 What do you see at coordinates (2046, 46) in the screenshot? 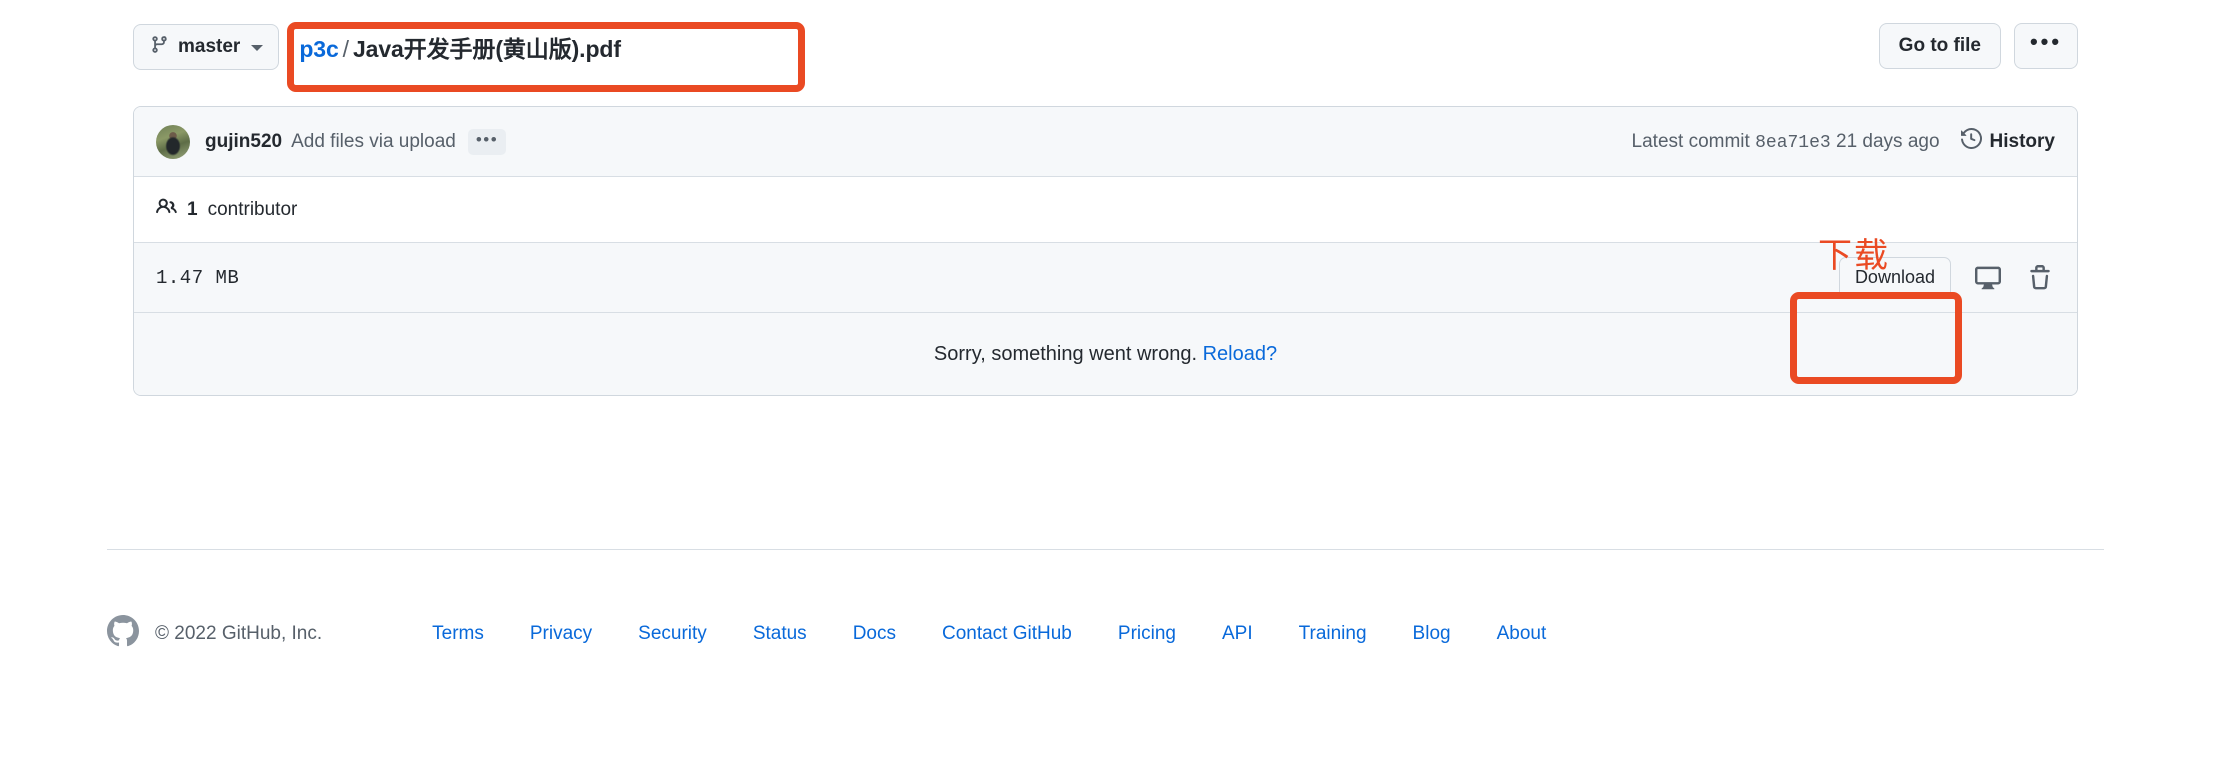
I see `more-options-button: •••` at bounding box center [2046, 46].